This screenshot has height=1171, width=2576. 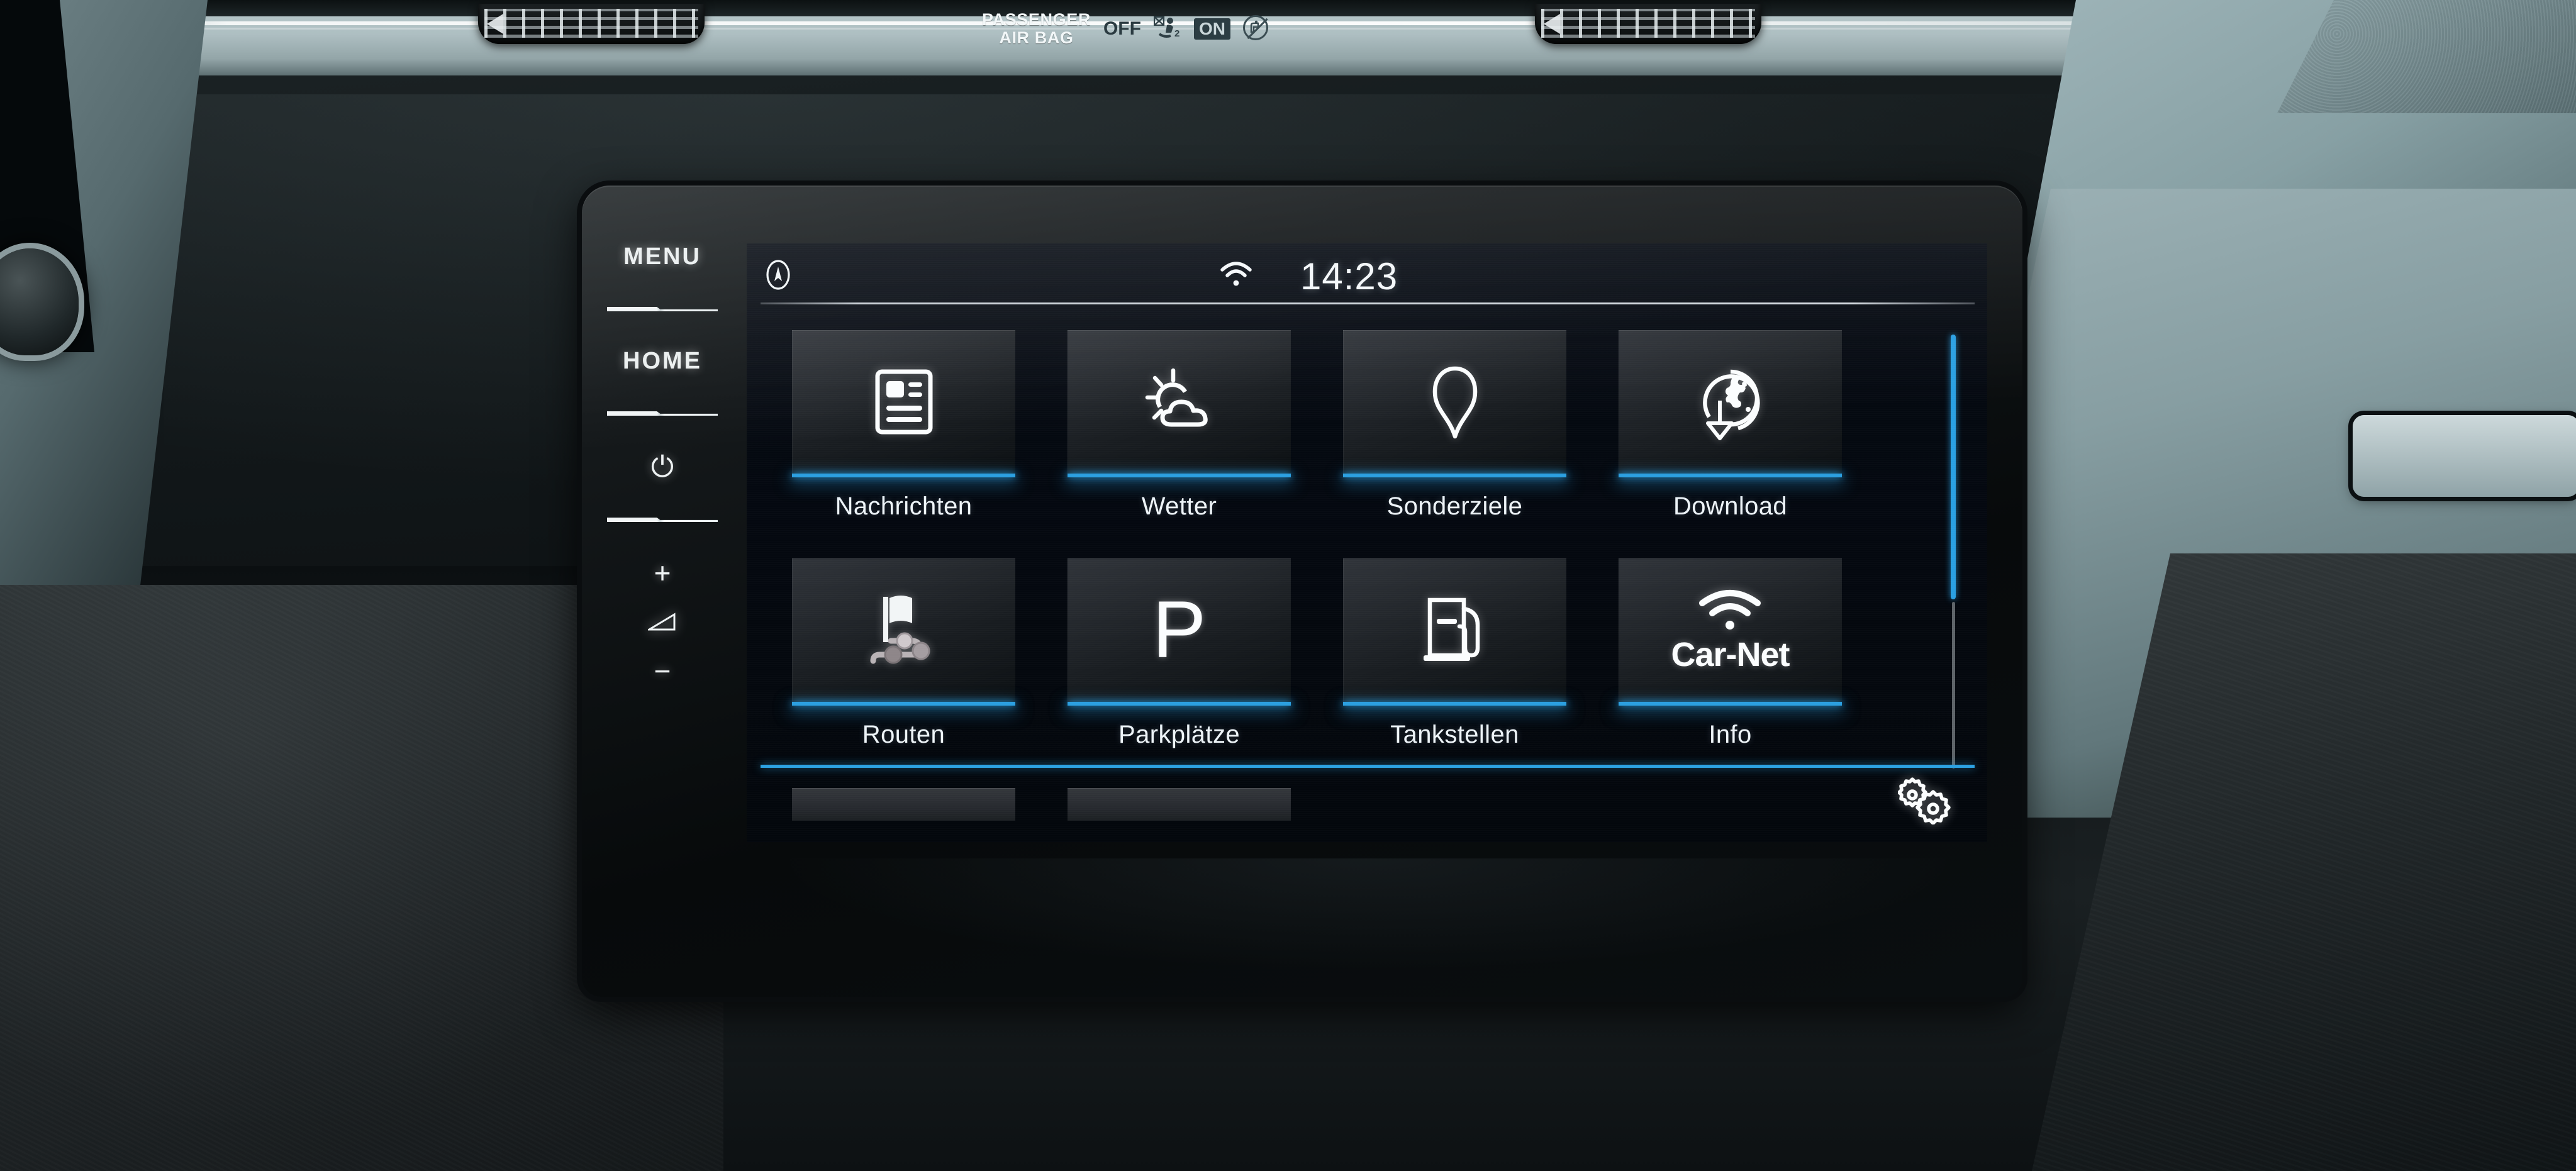 I want to click on settings-gears-icon, so click(x=1924, y=800).